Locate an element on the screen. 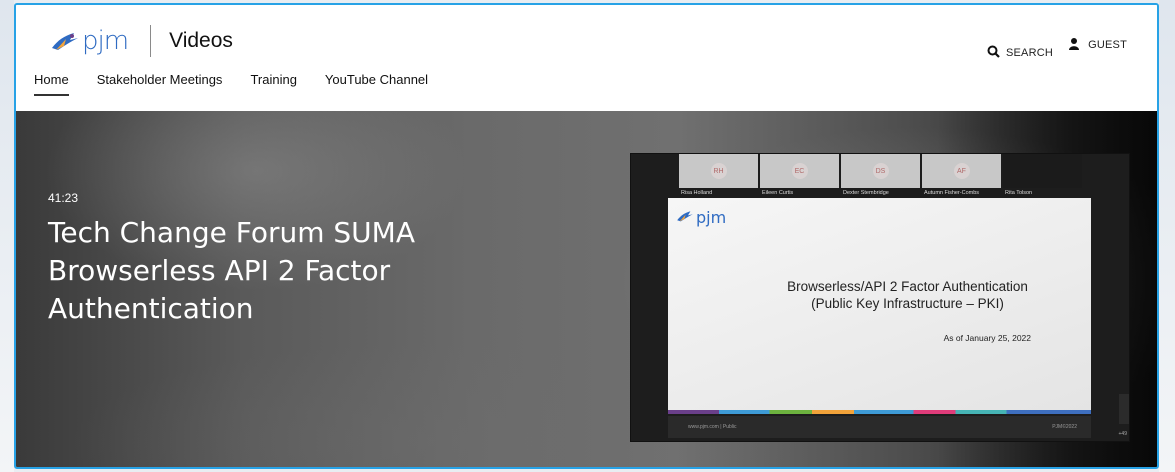  participant-tile: DS is located at coordinates (880, 171).